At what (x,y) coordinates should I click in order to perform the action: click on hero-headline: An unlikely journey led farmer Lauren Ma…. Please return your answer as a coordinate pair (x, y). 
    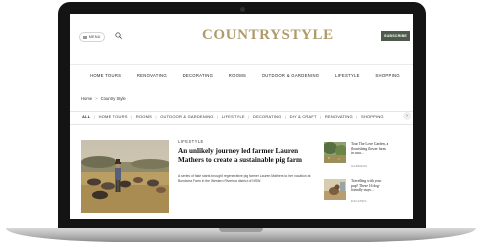
    Looking at the image, I should click on (243, 155).